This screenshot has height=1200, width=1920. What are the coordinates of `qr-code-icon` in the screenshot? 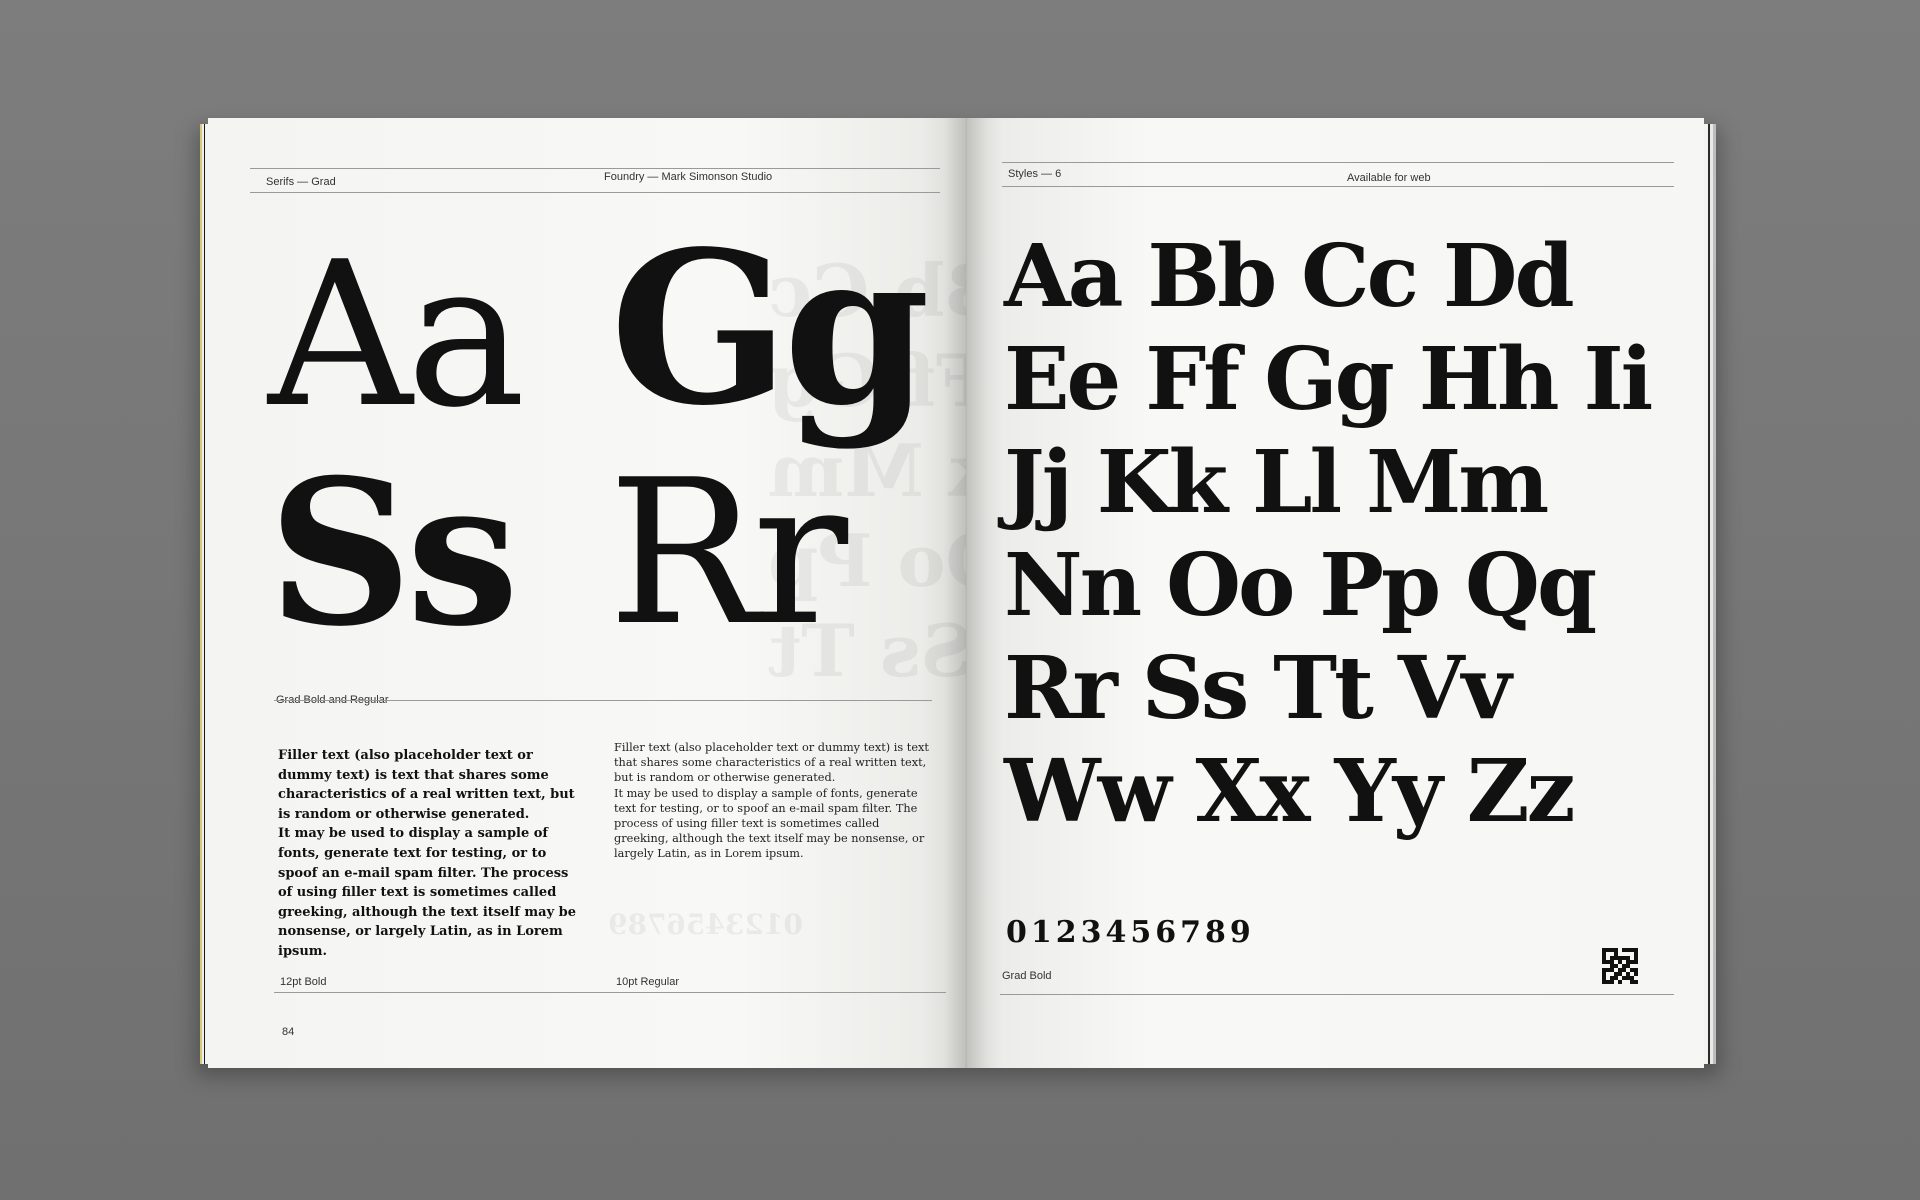 It's located at (1620, 966).